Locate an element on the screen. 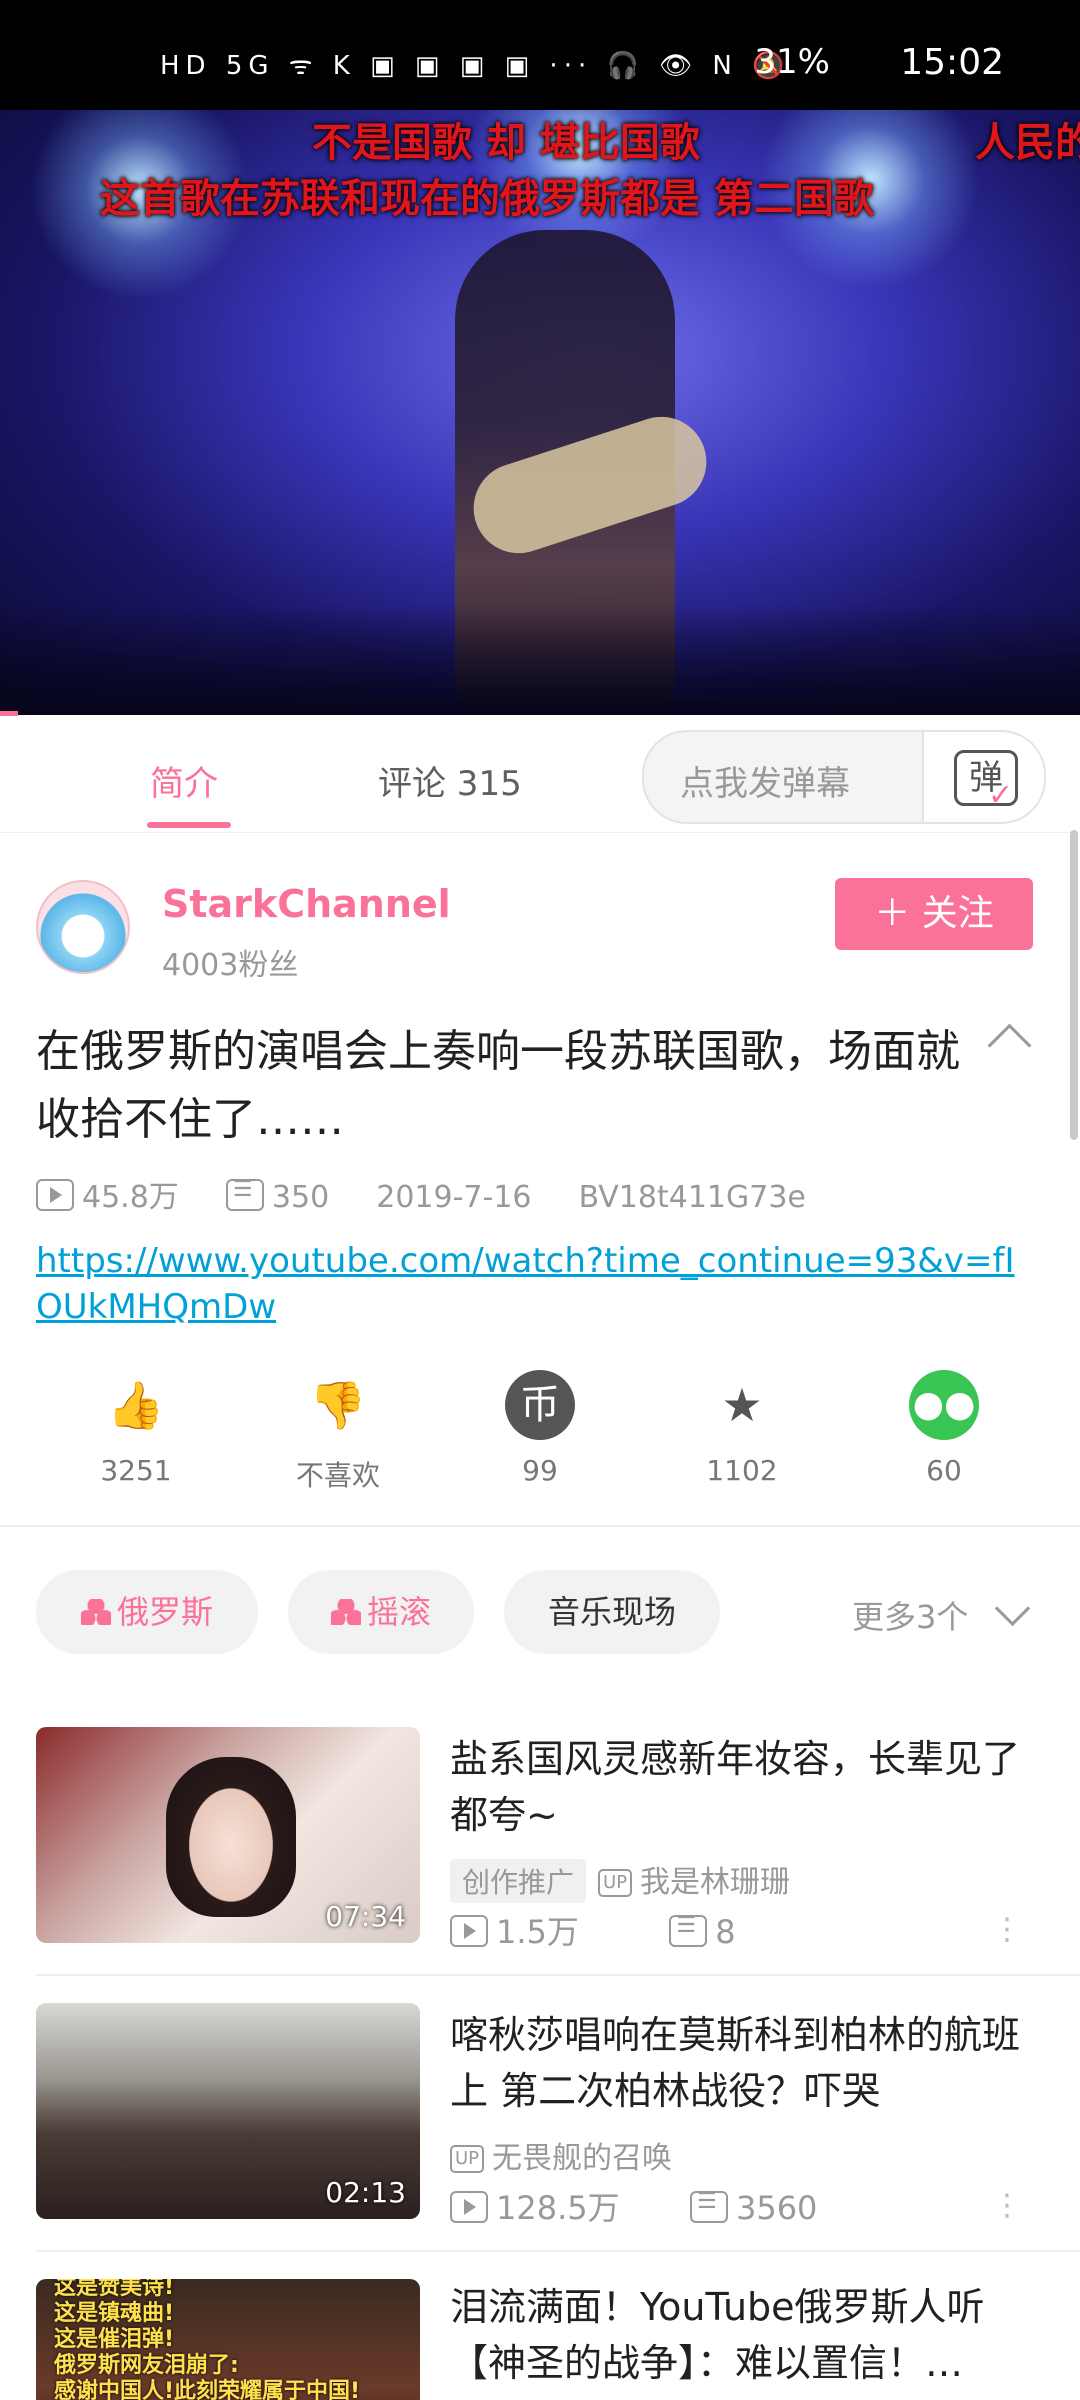 The image size is (1080, 2400). video-thumbnail: 07:34 is located at coordinates (228, 1835).